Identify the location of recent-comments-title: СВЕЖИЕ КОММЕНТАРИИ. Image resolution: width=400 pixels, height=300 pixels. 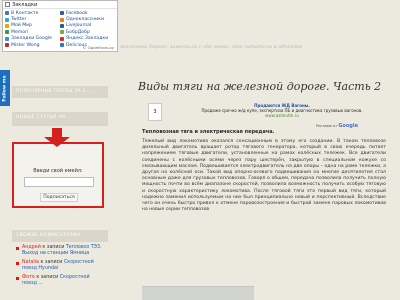
(60, 236).